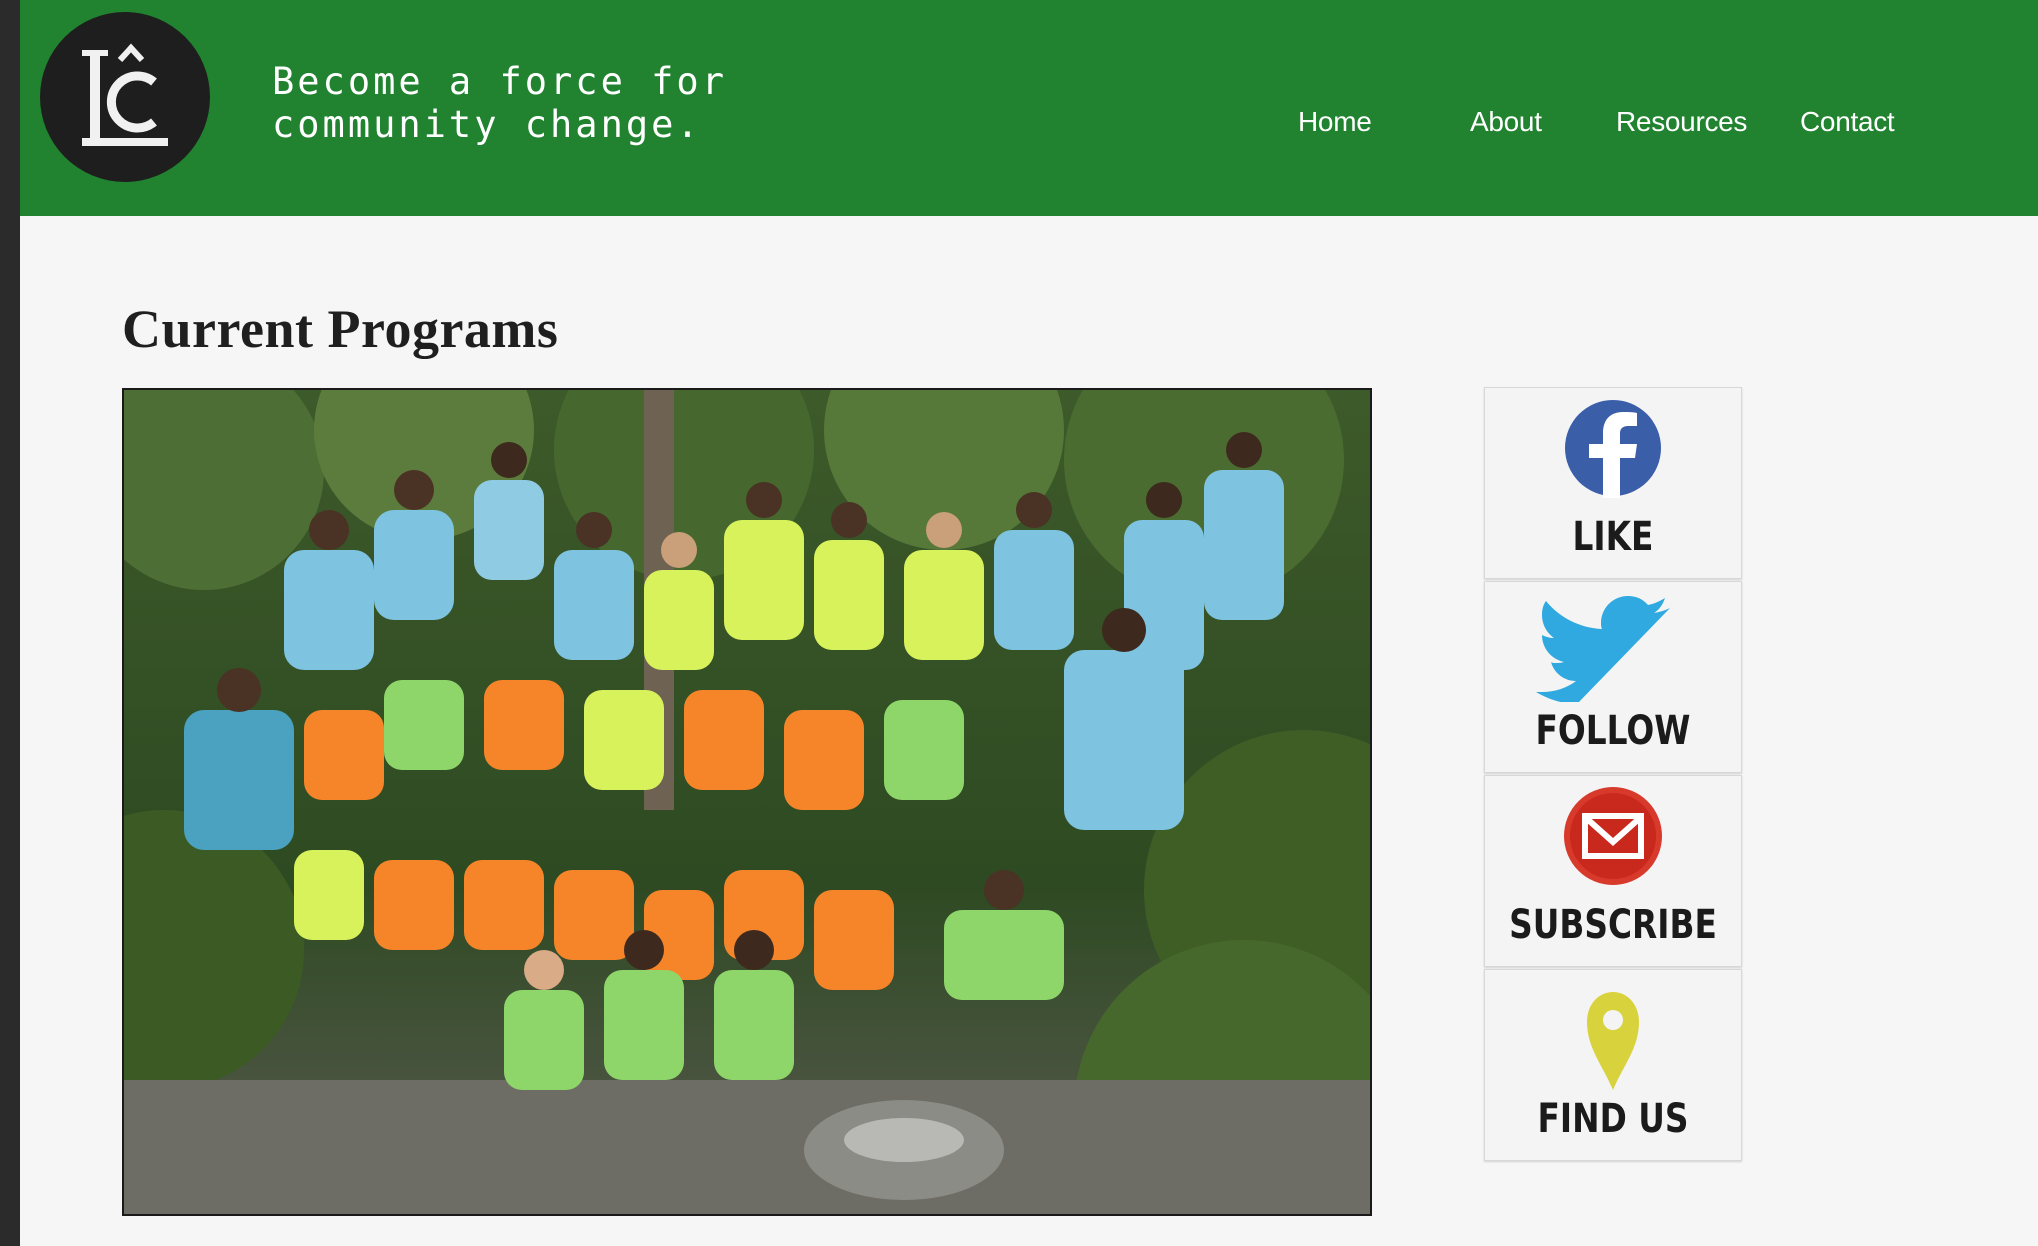 This screenshot has width=2038, height=1246. I want to click on find-us-label: FIND US, so click(1613, 1119).